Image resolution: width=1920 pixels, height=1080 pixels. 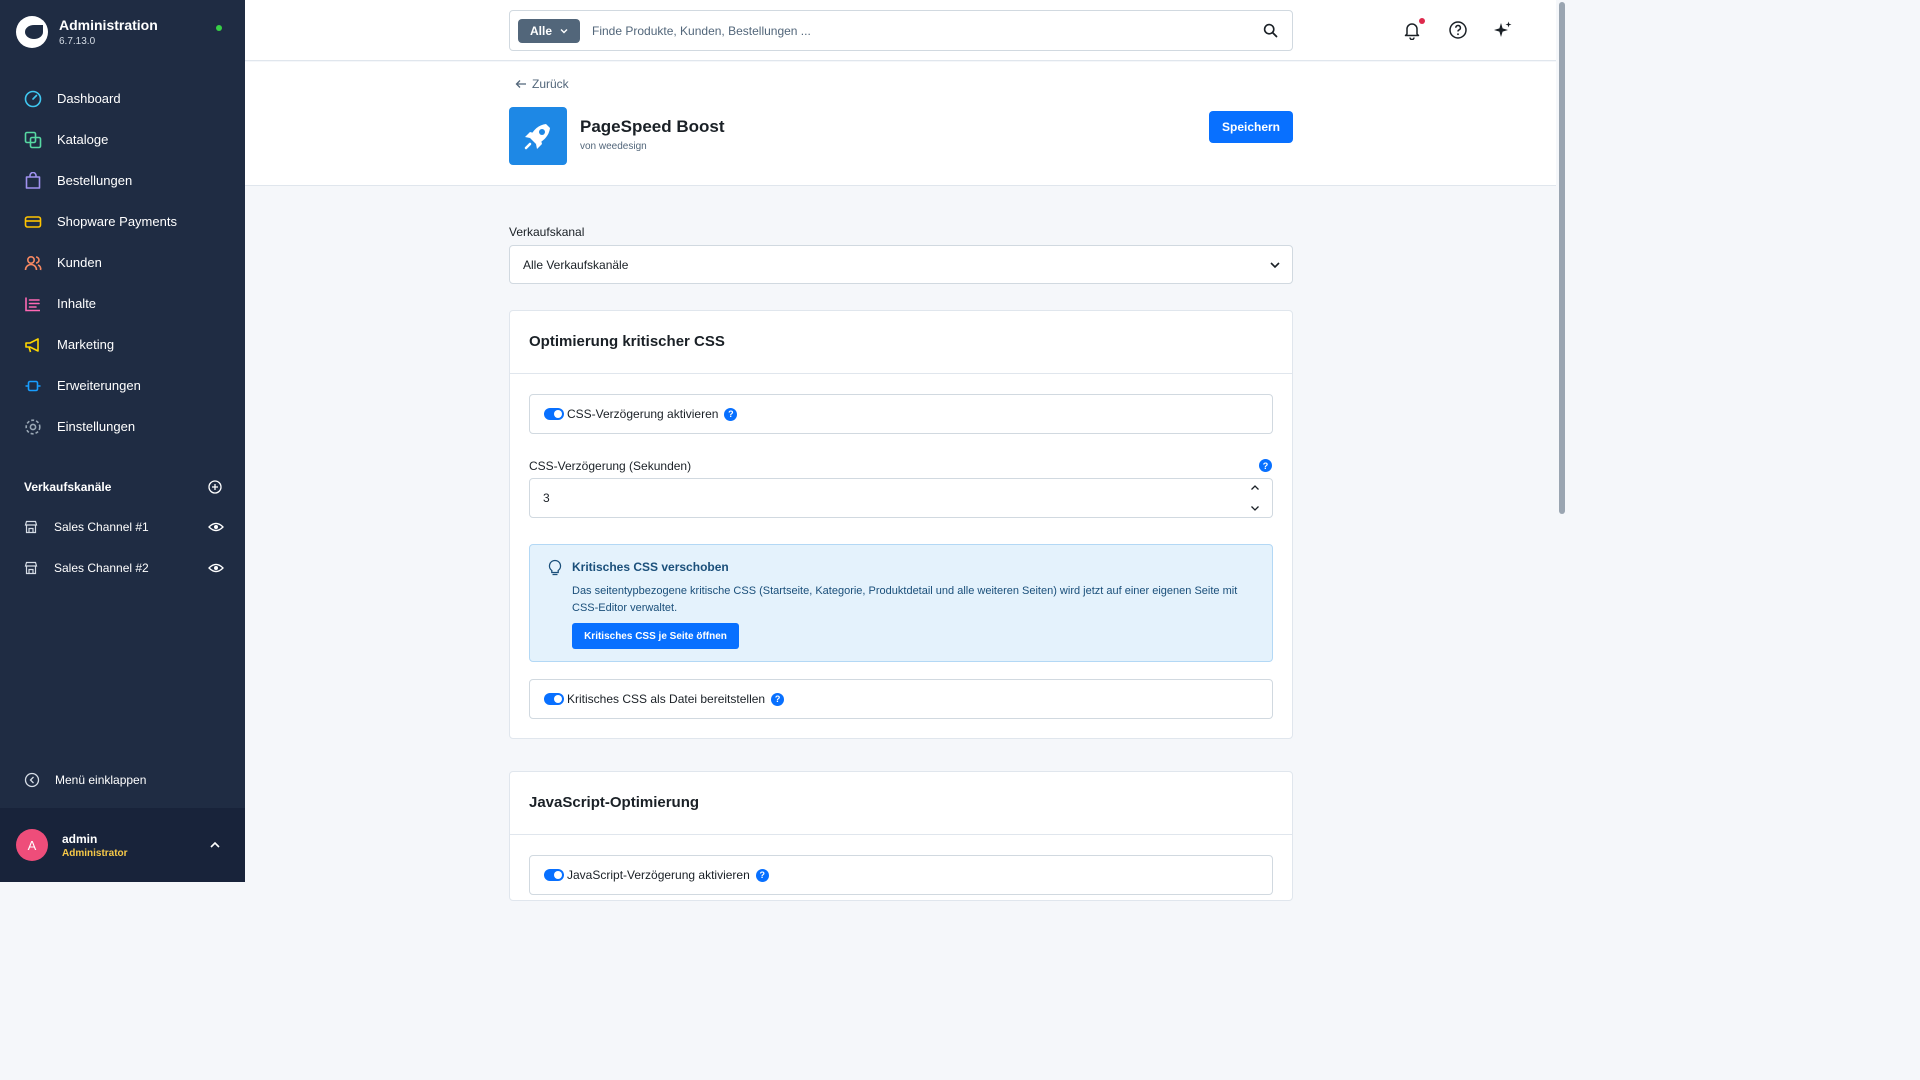 I want to click on sales-channel-value: Alle Verkaufskanäle, so click(x=576, y=264).